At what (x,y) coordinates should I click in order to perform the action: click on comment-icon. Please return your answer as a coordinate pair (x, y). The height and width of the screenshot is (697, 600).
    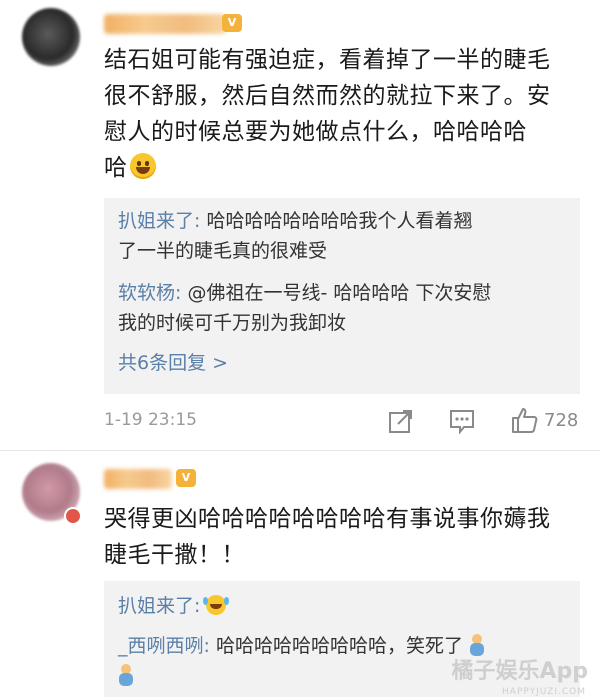
    Looking at the image, I should click on (462, 421).